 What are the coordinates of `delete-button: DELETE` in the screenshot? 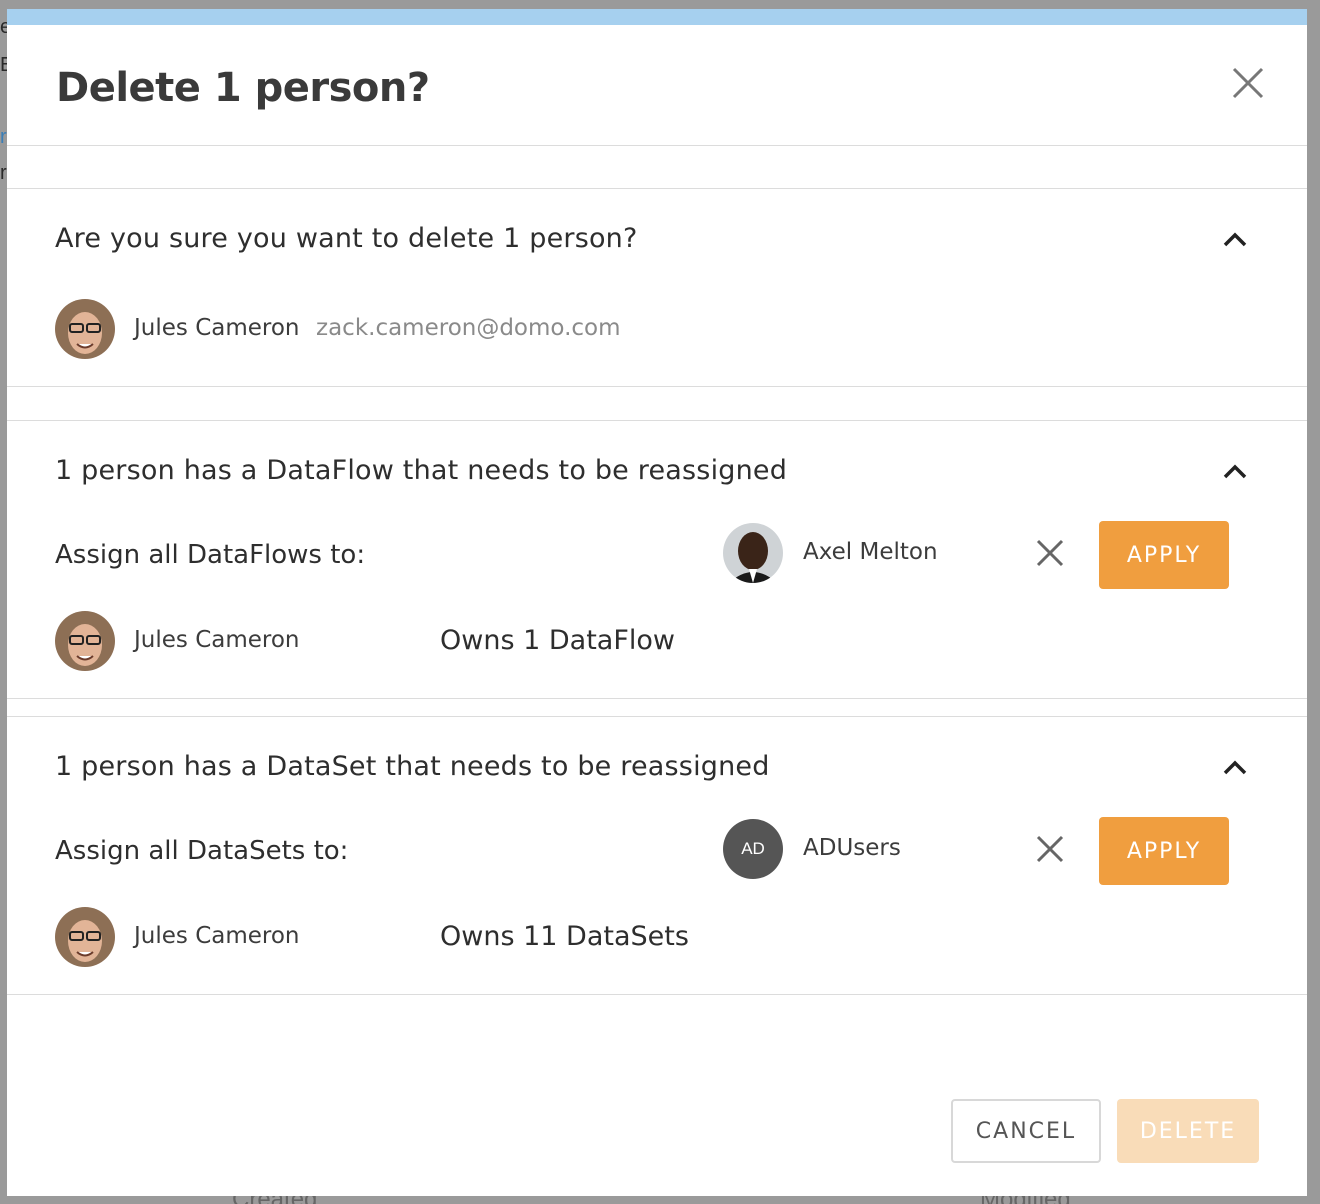 It's located at (1188, 1131).